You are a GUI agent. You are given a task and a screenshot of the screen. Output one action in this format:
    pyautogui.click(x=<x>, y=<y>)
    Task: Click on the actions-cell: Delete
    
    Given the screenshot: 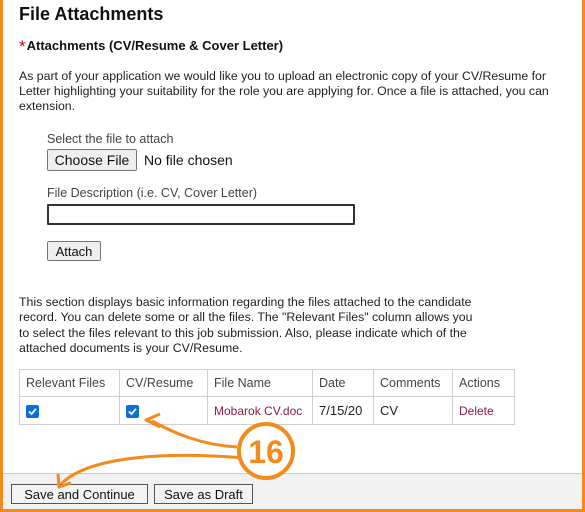 What is the action you would take?
    pyautogui.click(x=483, y=410)
    